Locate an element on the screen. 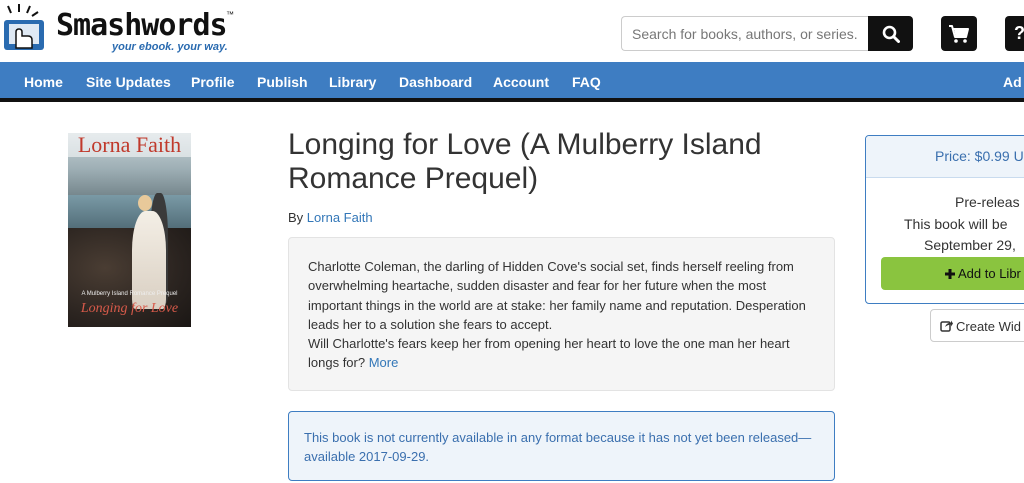  nav-item-publish: Publish is located at coordinates (282, 82).